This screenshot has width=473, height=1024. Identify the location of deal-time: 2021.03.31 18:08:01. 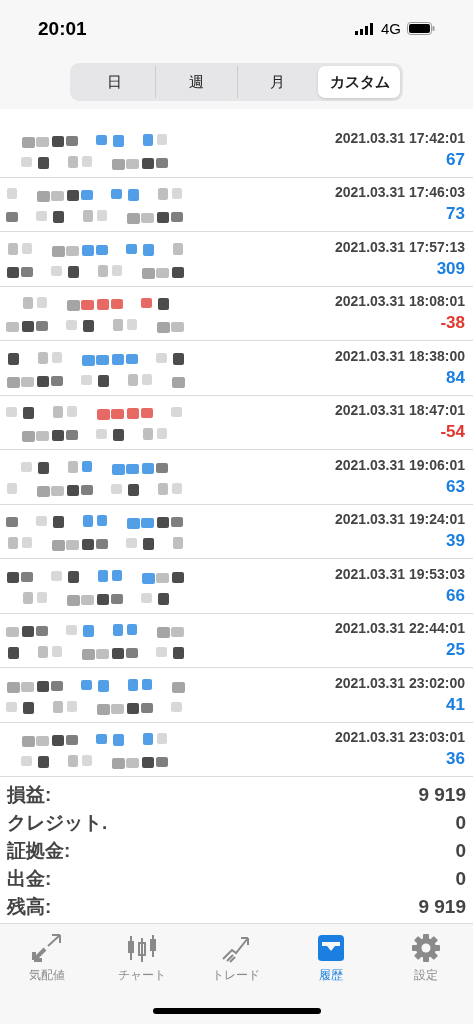
(400, 301).